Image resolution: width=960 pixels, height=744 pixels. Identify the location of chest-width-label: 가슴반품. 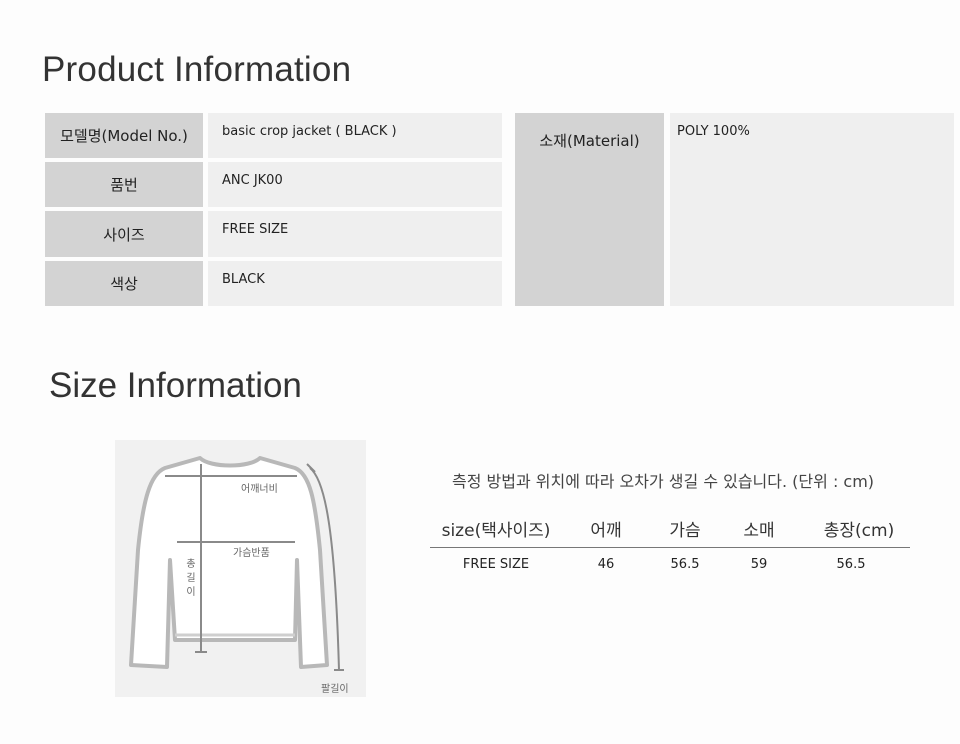
(251, 553).